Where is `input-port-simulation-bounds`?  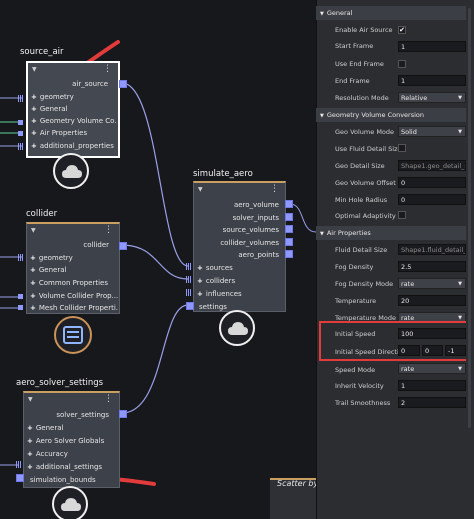
input-port-simulation-bounds is located at coordinates (20, 478).